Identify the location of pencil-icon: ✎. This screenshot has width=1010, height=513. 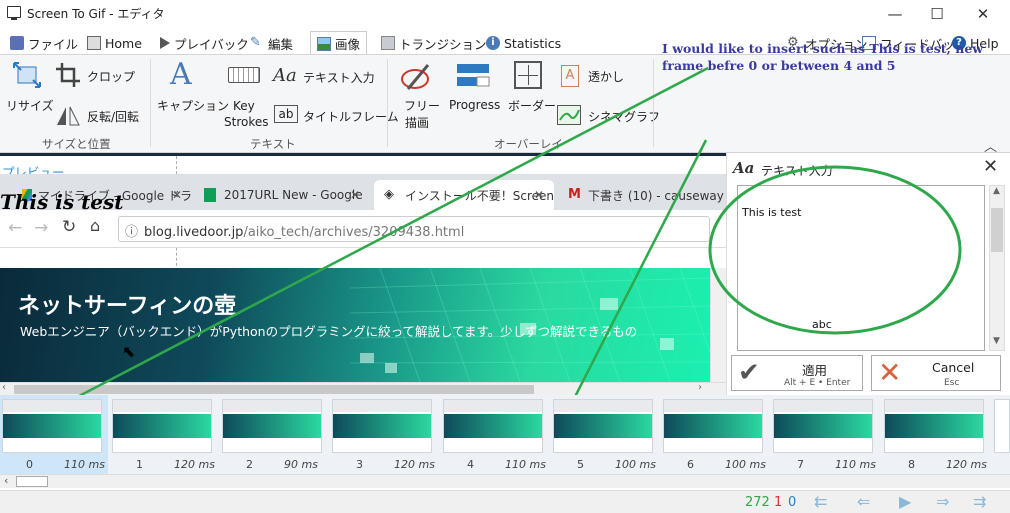
(255, 42).